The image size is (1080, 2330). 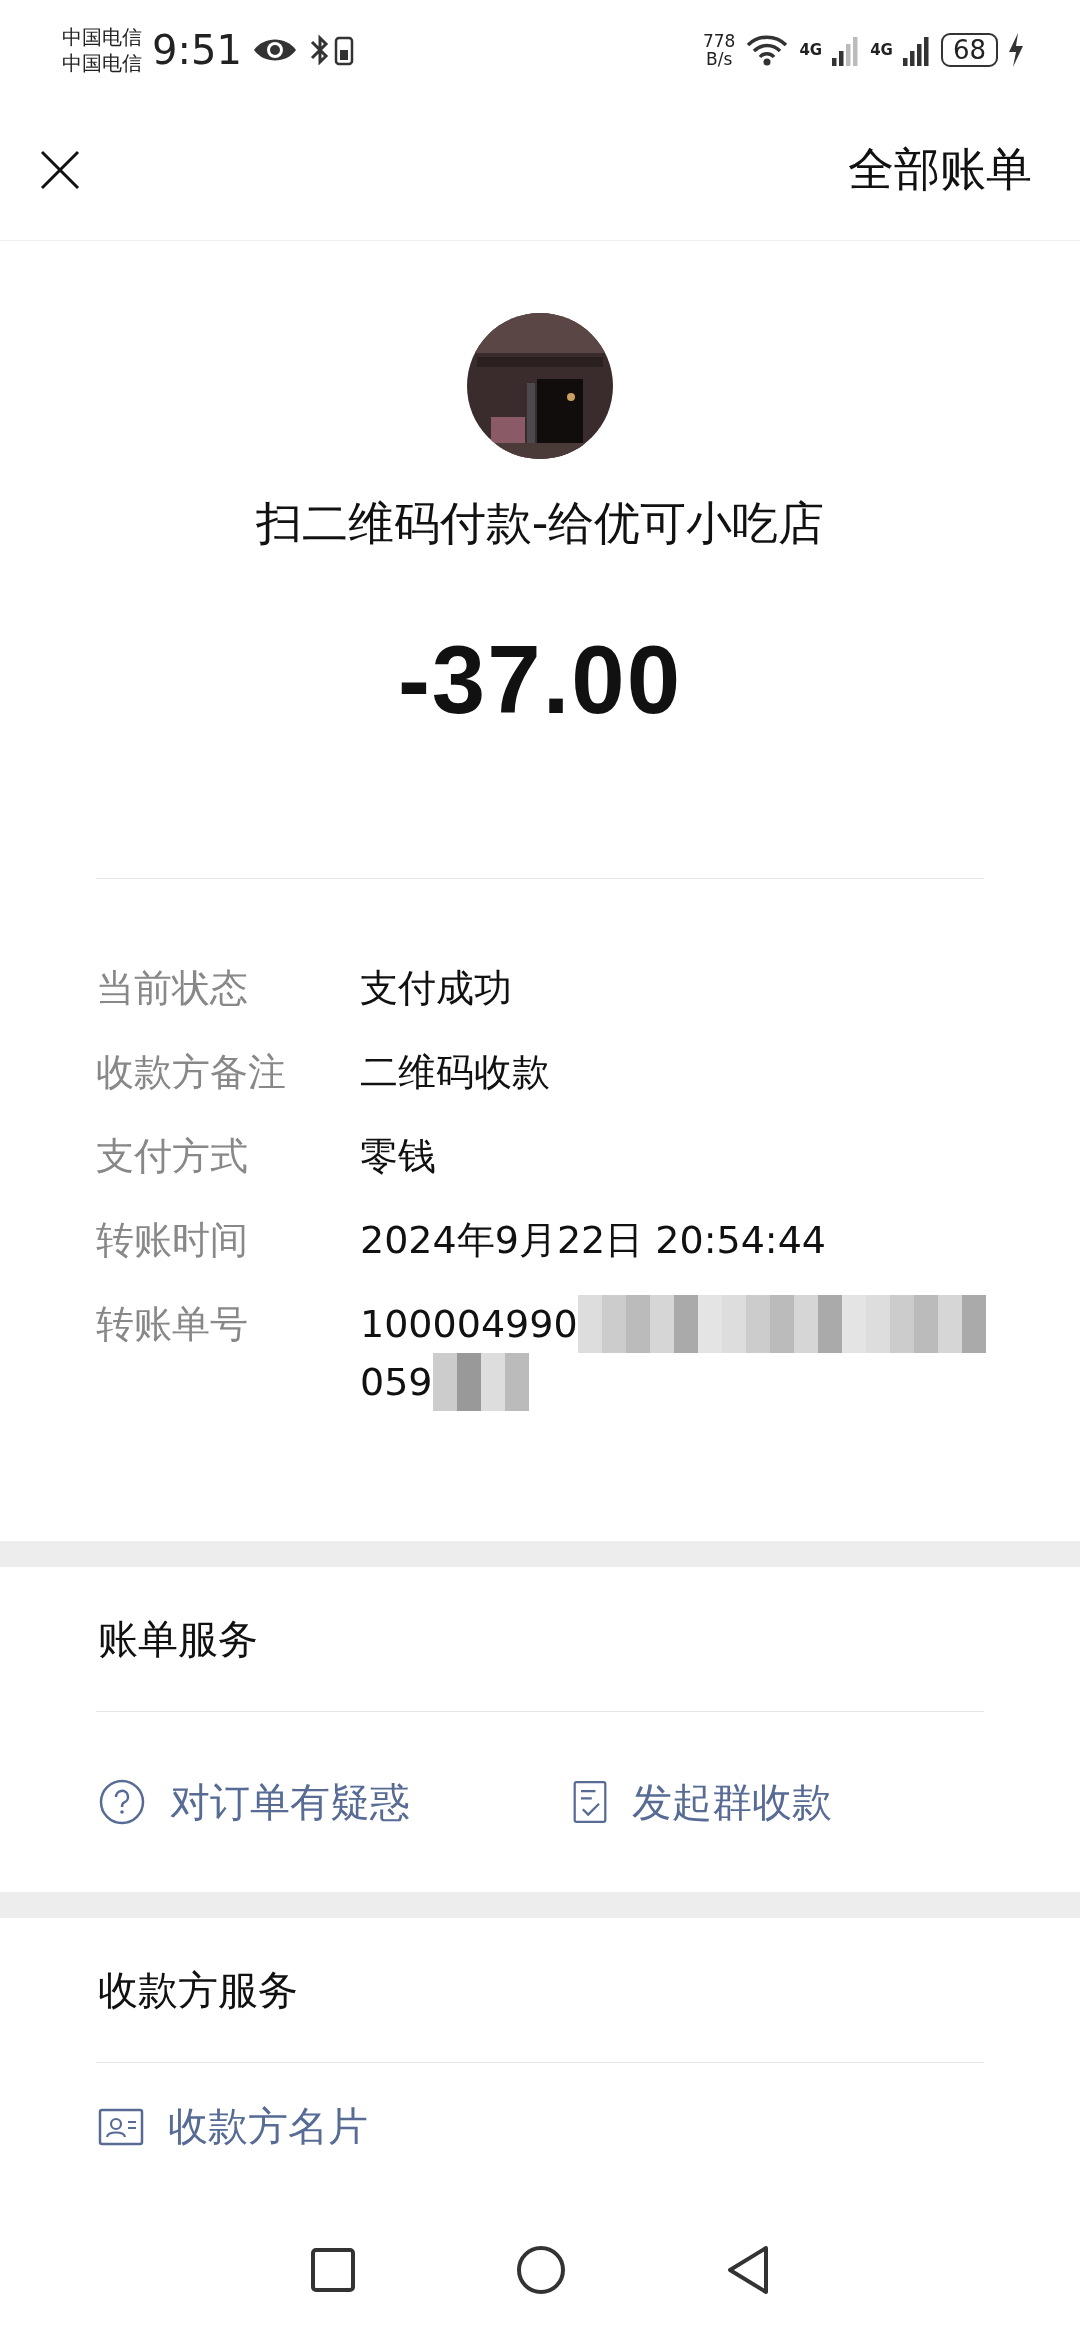 I want to click on clock: 9:51, so click(x=197, y=50).